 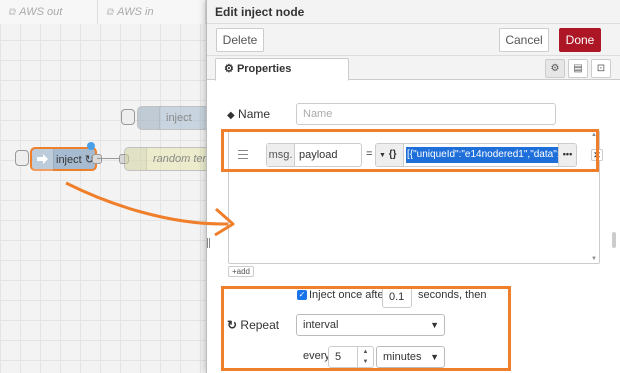 What do you see at coordinates (282, 69) in the screenshot?
I see `tab-properties: ⚙ Properties` at bounding box center [282, 69].